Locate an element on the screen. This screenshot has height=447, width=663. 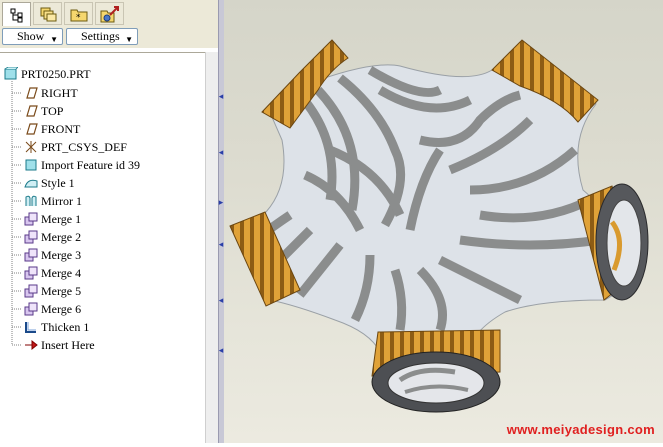
tree-item: Style 1 is located at coordinates (49, 183).